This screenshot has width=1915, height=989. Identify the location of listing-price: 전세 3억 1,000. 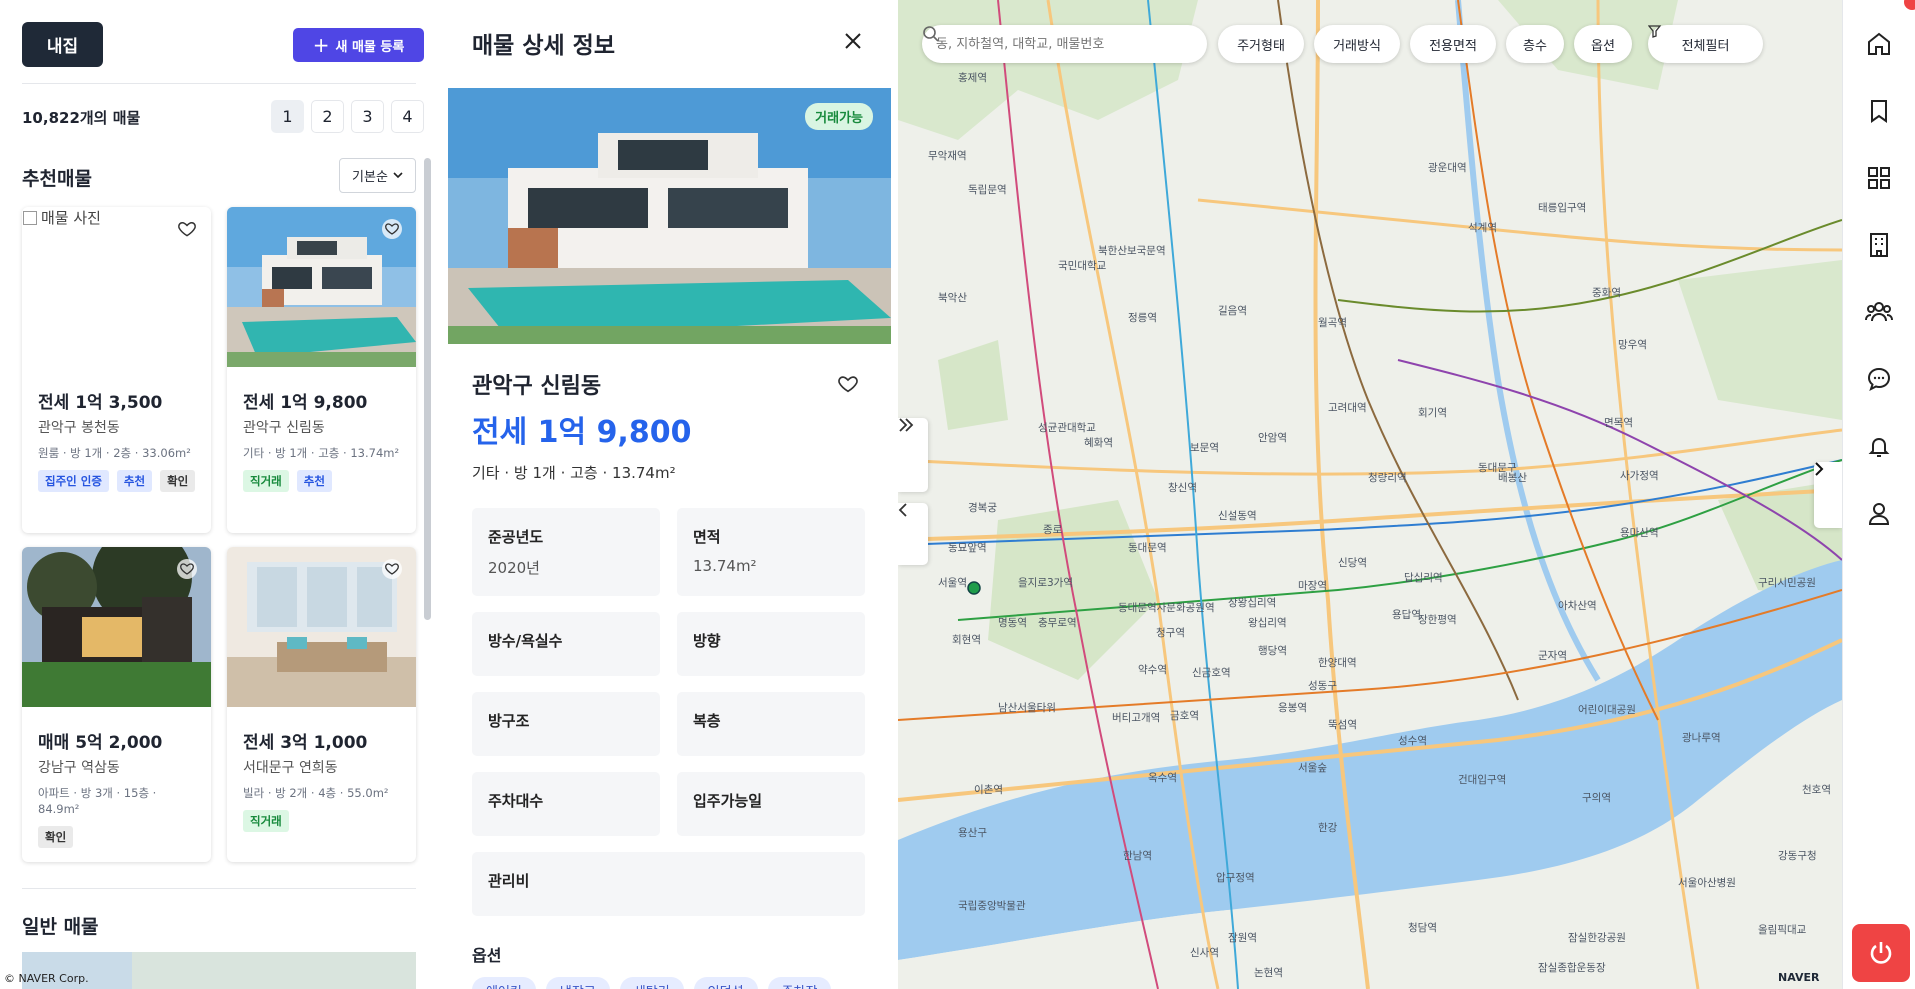
(305, 743).